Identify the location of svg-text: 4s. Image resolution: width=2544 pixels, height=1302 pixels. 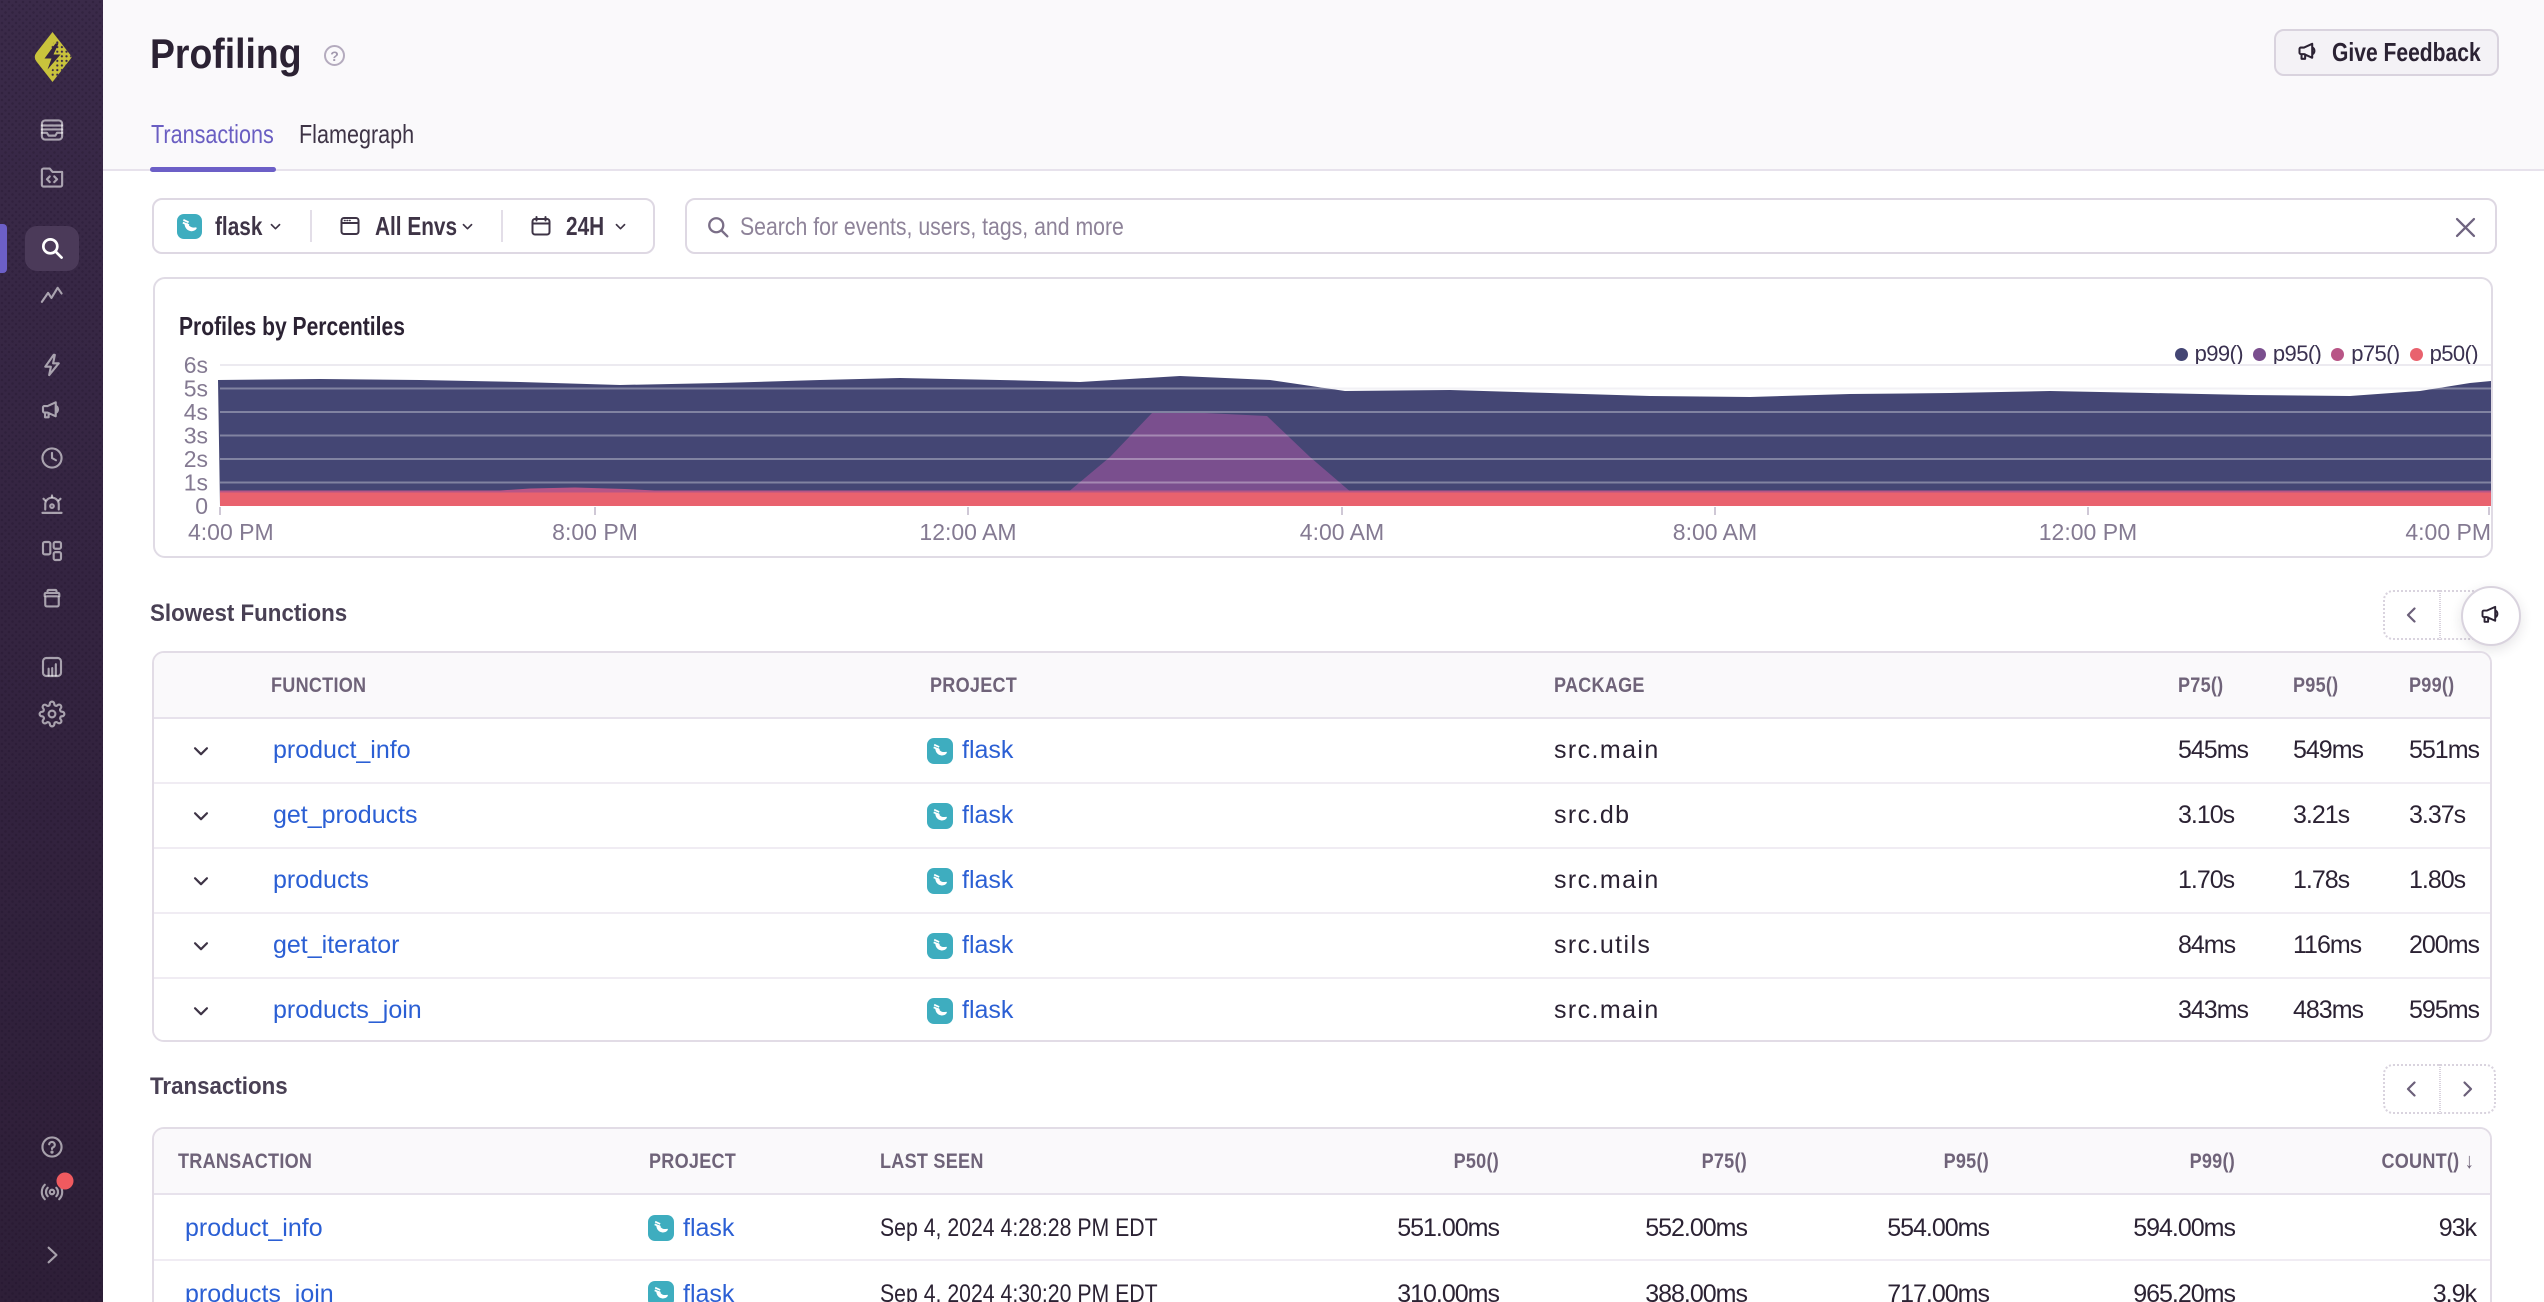
(196, 412).